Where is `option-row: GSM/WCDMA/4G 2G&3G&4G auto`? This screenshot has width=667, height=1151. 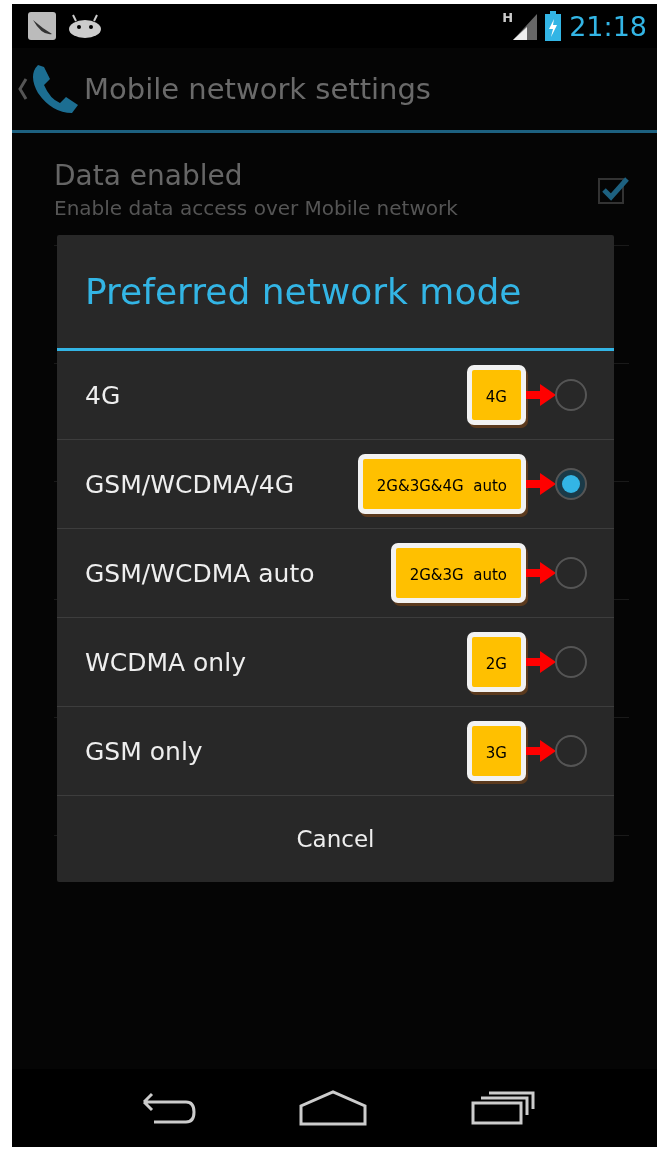
option-row: GSM/WCDMA/4G 2G&3G&4G auto is located at coordinates (335, 484).